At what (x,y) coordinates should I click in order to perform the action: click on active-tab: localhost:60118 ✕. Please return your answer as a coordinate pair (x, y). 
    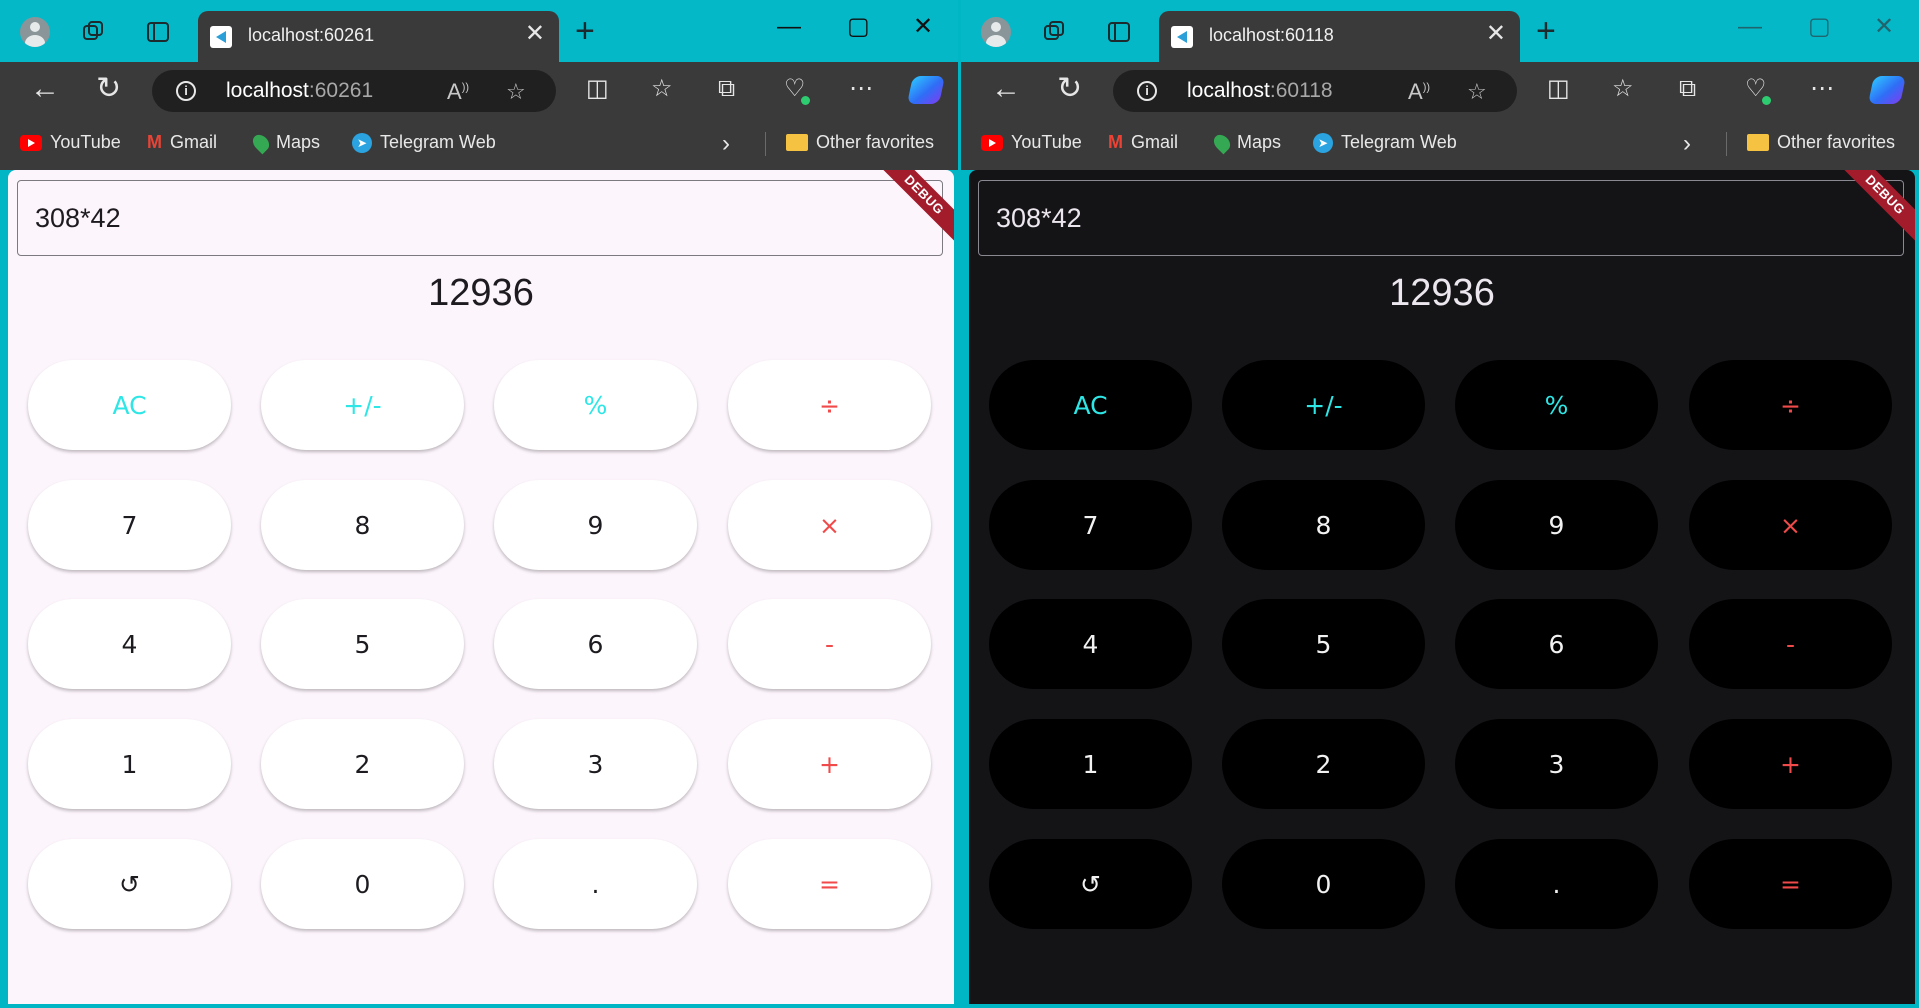
    Looking at the image, I should click on (1339, 36).